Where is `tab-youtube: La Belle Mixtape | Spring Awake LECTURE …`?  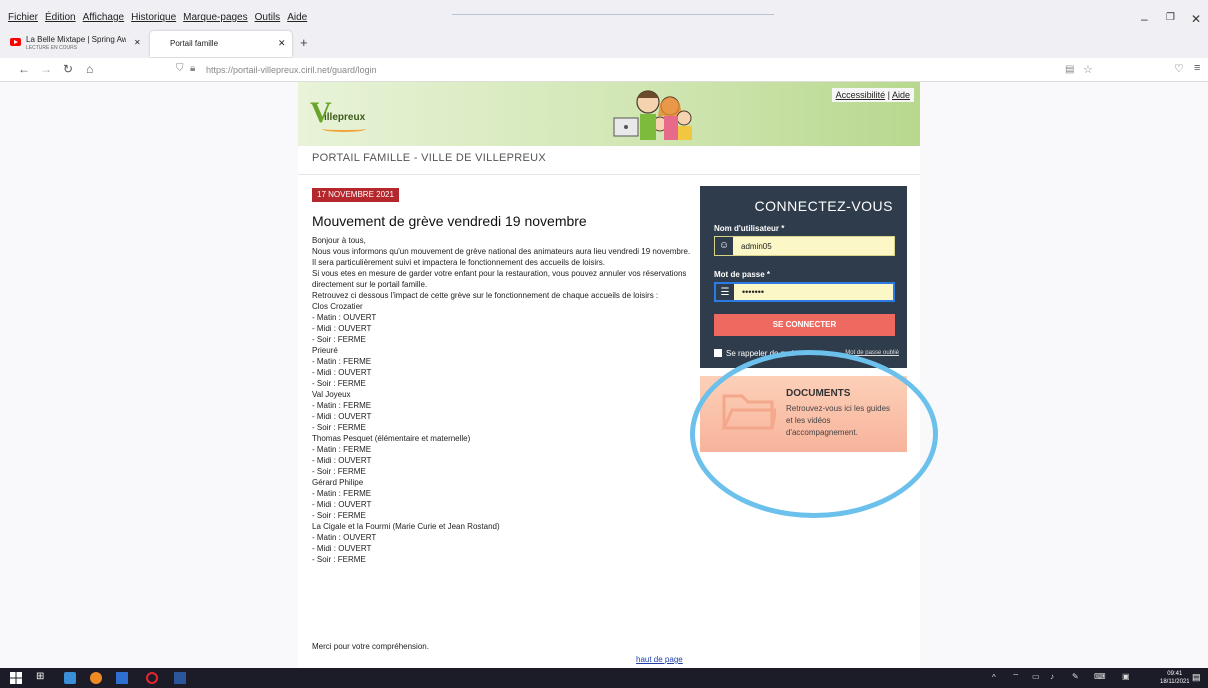 tab-youtube: La Belle Mixtape | Spring Awake LECTURE … is located at coordinates (75, 44).